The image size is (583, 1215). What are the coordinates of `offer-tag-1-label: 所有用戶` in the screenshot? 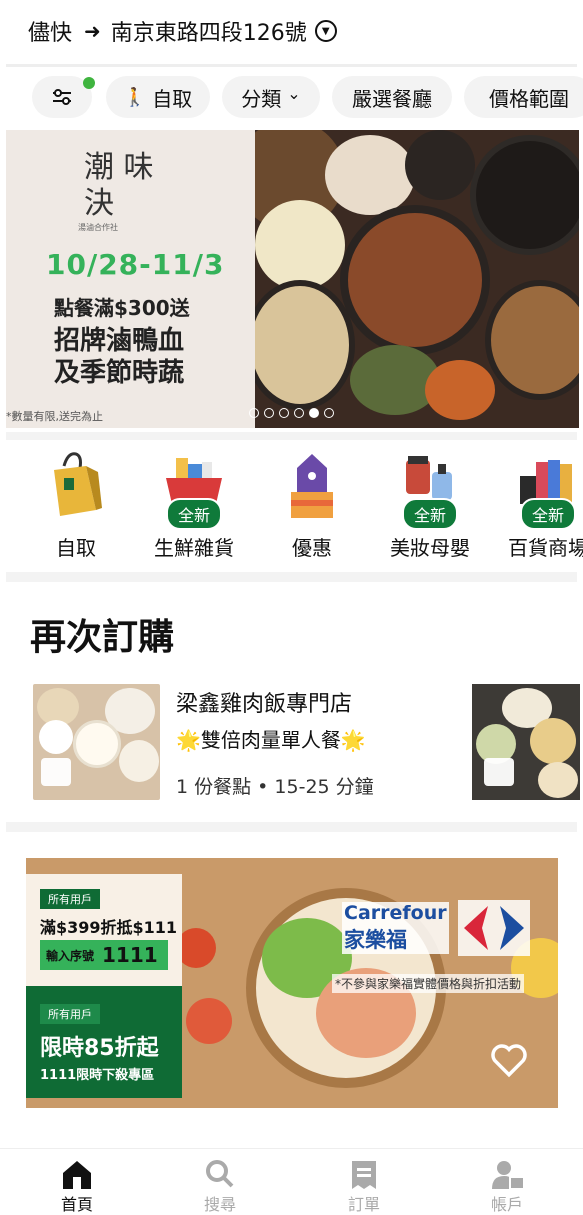 It's located at (70, 899).